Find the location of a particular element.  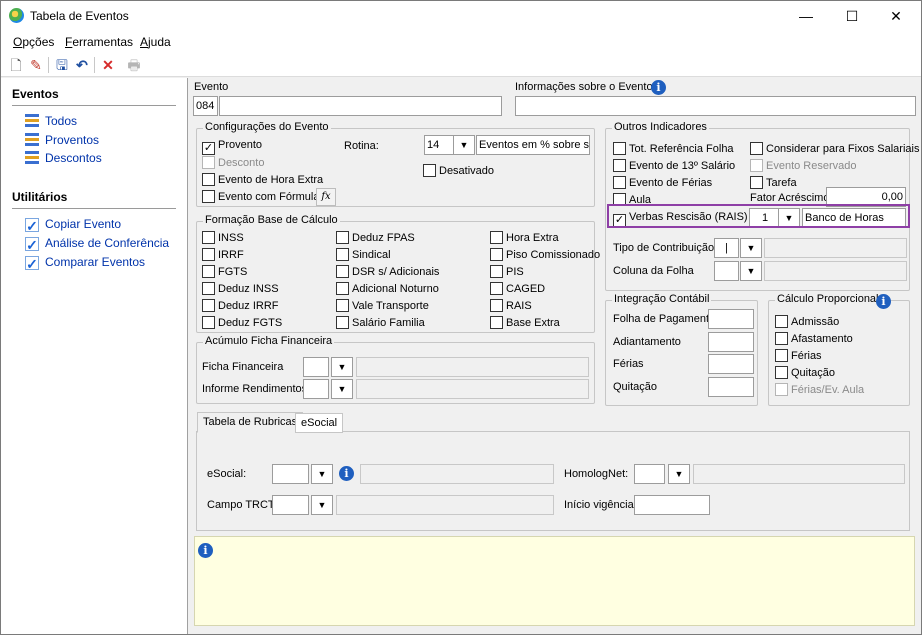

ferias-prop-label: Férias is located at coordinates (806, 356).